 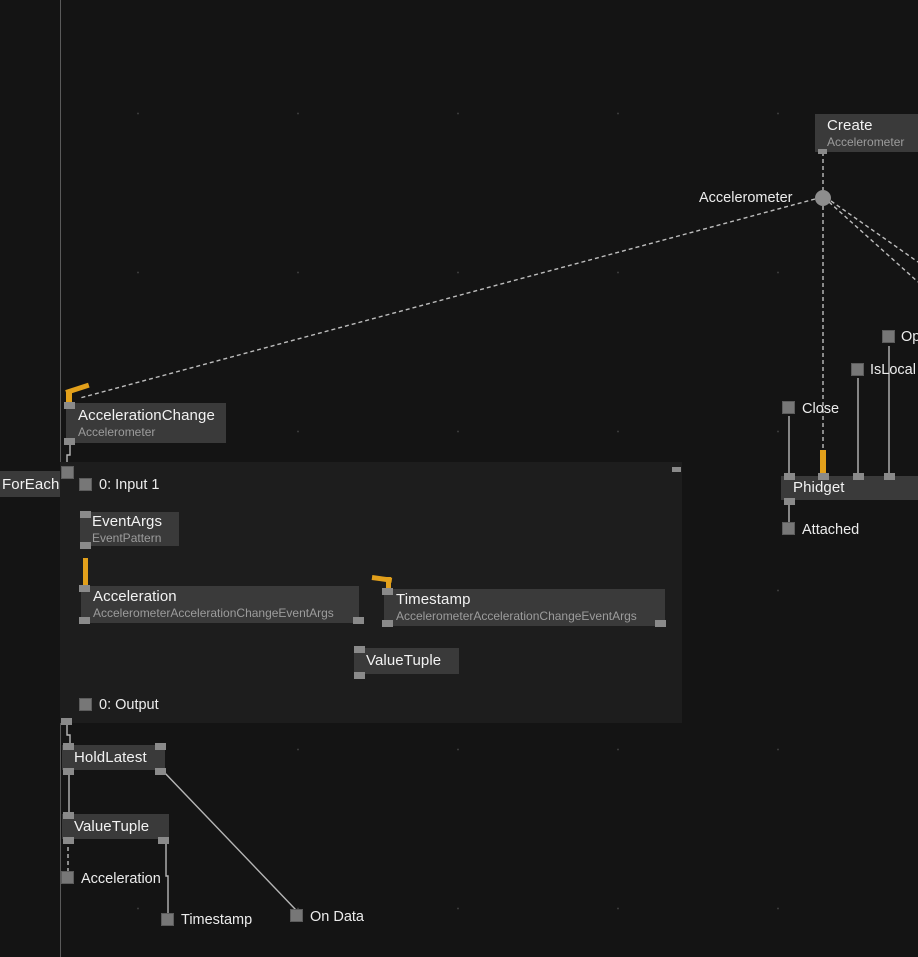 What do you see at coordinates (296, 915) in the screenshot?
I see `on-data-port` at bounding box center [296, 915].